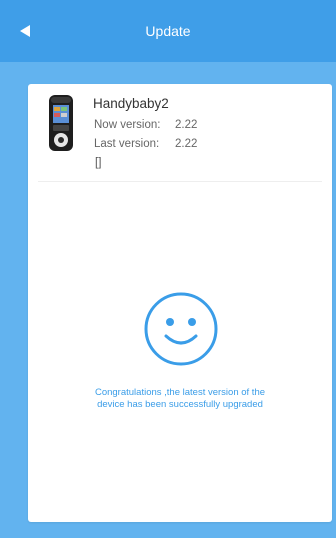 The height and width of the screenshot is (538, 336). Describe the element at coordinates (61, 123) in the screenshot. I see `handheld-device-icon` at that location.